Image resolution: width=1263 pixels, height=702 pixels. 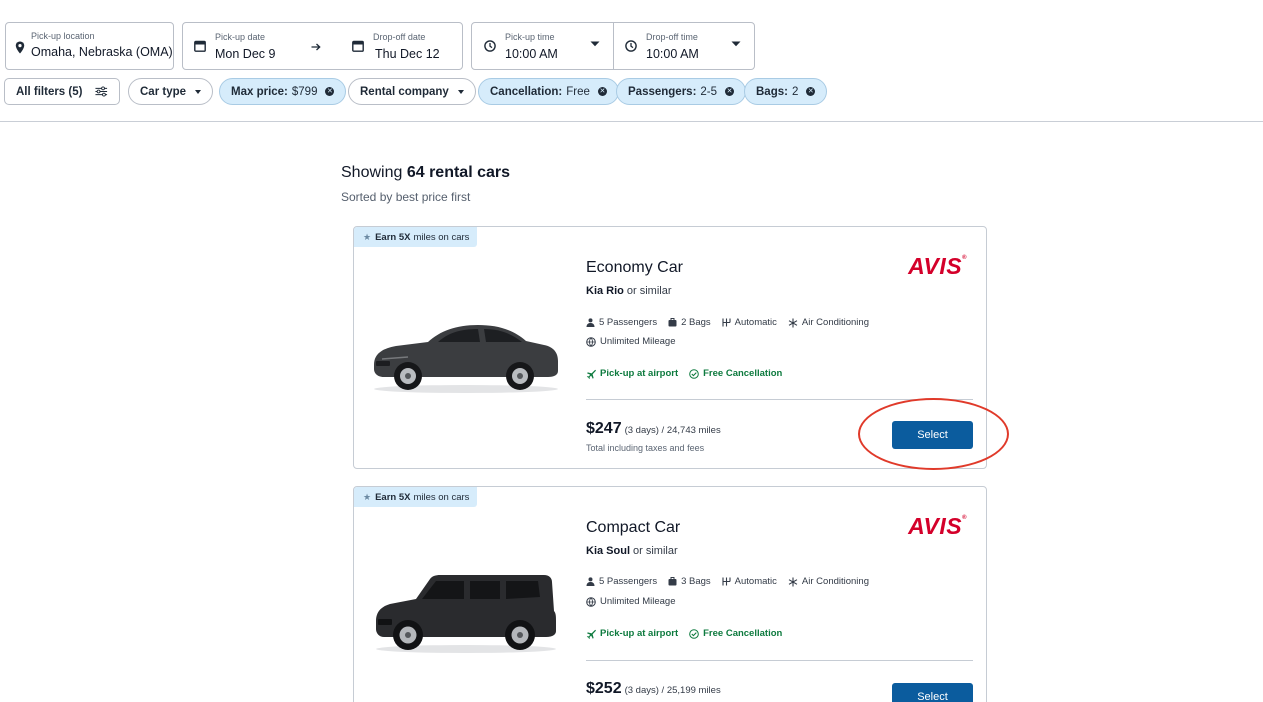 I want to click on dropoff-time-select: Drop-off time 10:00 AM, so click(x=684, y=46).